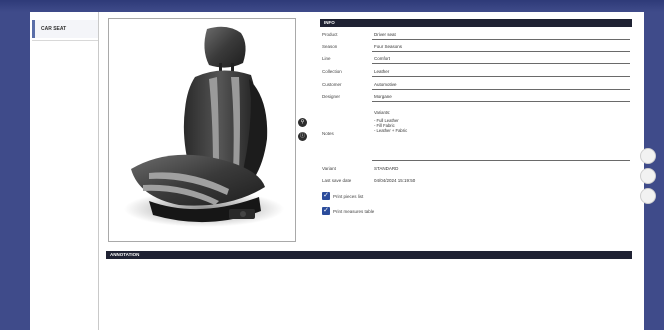 The image size is (664, 330). Describe the element at coordinates (478, 182) in the screenshot. I see `field-last-save-date: Last save date 04/04/2024 15:19:50` at that location.